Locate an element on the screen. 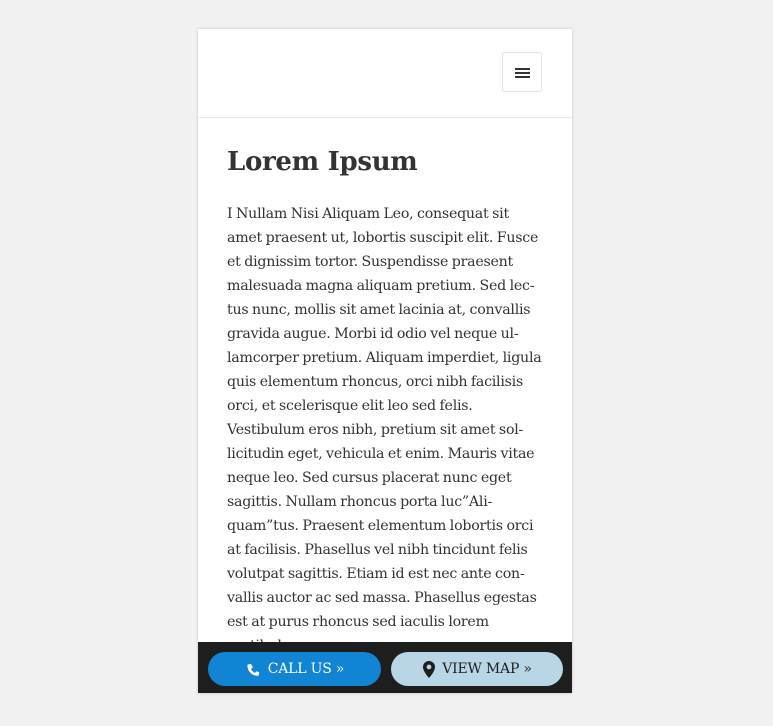  call-us-button: CALL US » is located at coordinates (294, 669).